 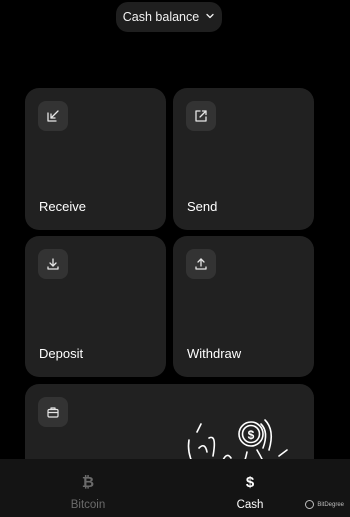 What do you see at coordinates (61, 353) in the screenshot?
I see `deposit-label: Deposit` at bounding box center [61, 353].